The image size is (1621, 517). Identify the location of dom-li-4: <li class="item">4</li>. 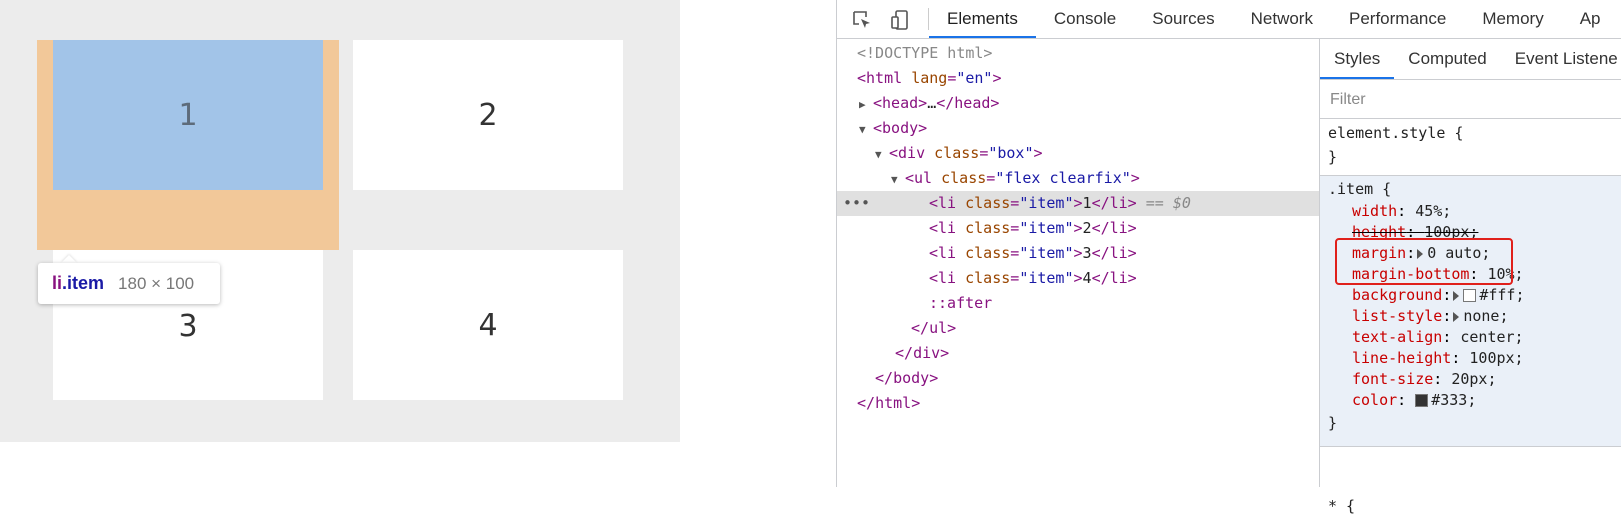
(1033, 278).